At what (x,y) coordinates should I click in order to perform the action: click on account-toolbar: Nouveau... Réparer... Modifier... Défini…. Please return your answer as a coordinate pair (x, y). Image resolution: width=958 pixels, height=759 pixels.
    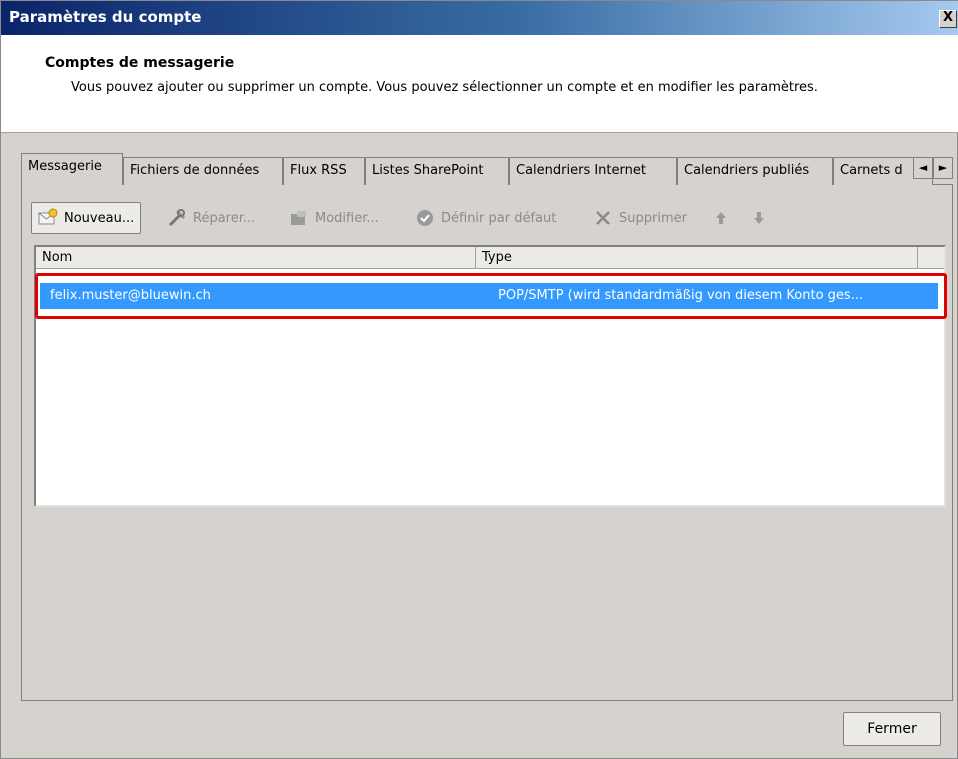
    Looking at the image, I should click on (481, 218).